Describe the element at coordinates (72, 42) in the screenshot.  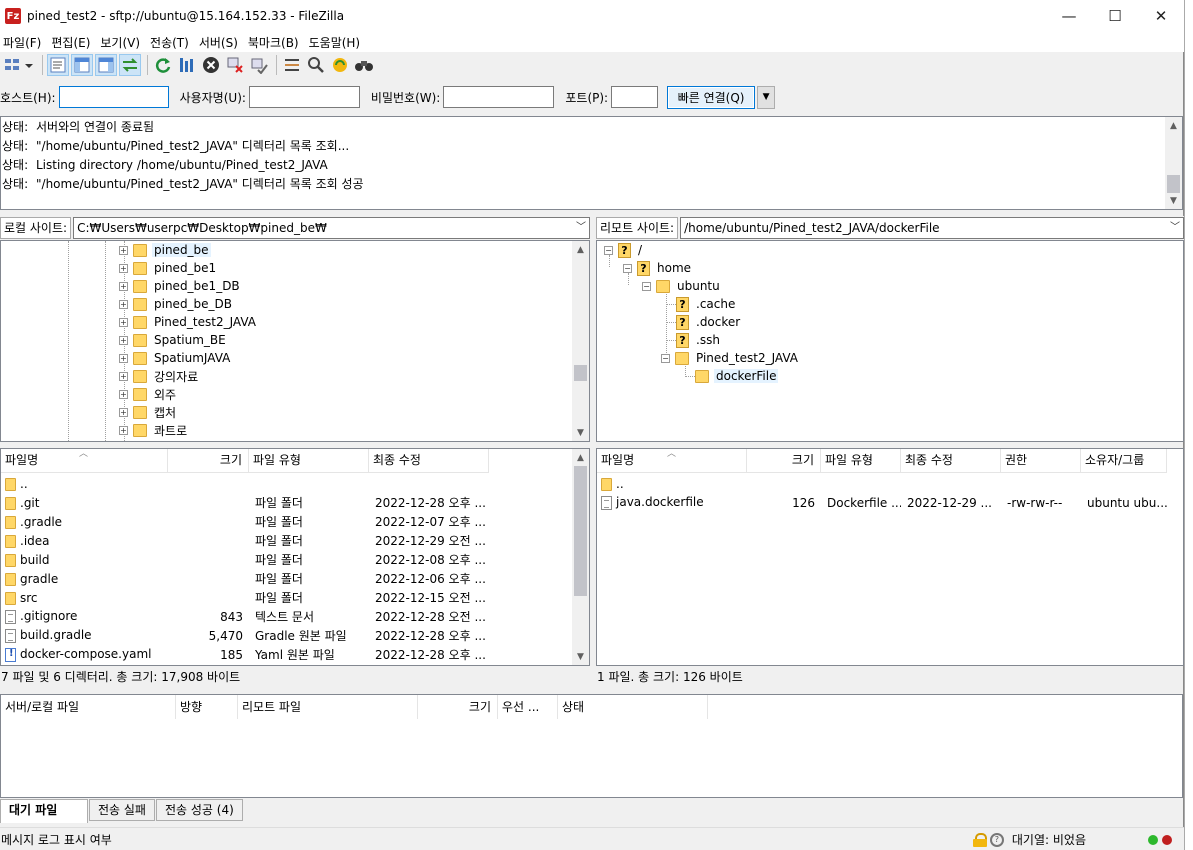
I see `menu-edit: 편집(E)` at that location.